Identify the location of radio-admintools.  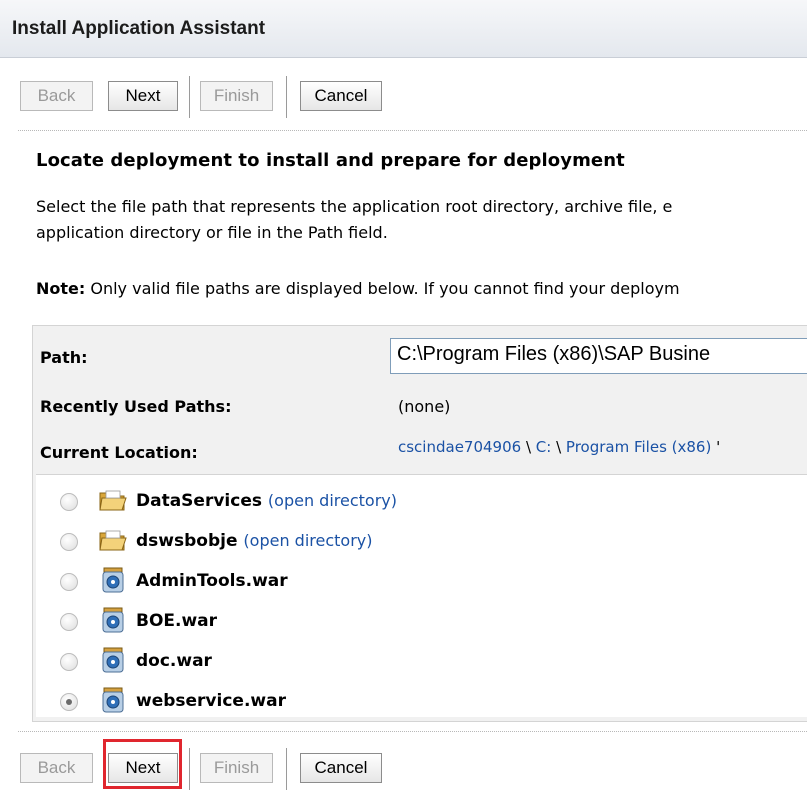
(69, 582).